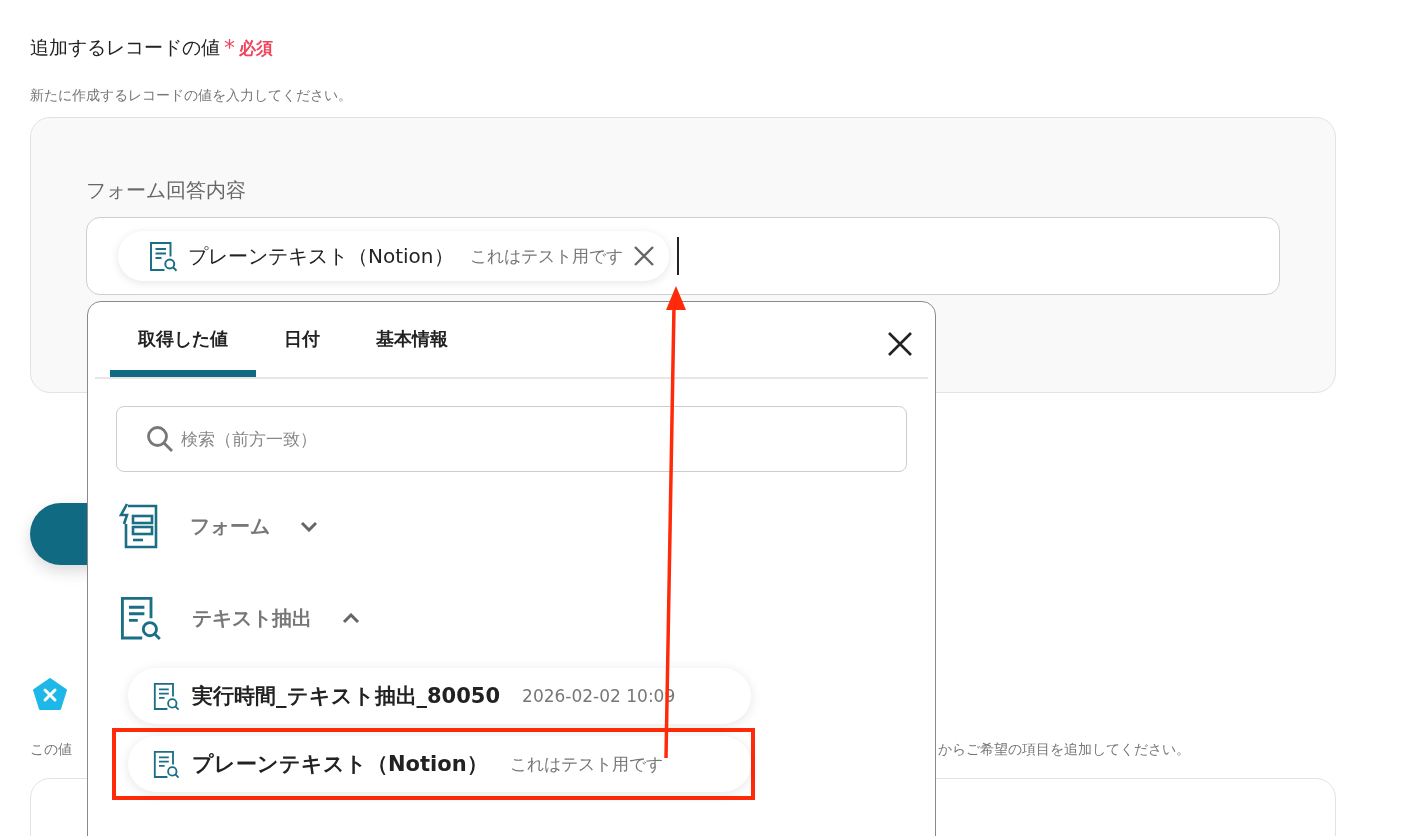  I want to click on section-title: 追加するレコードの値, so click(125, 47).